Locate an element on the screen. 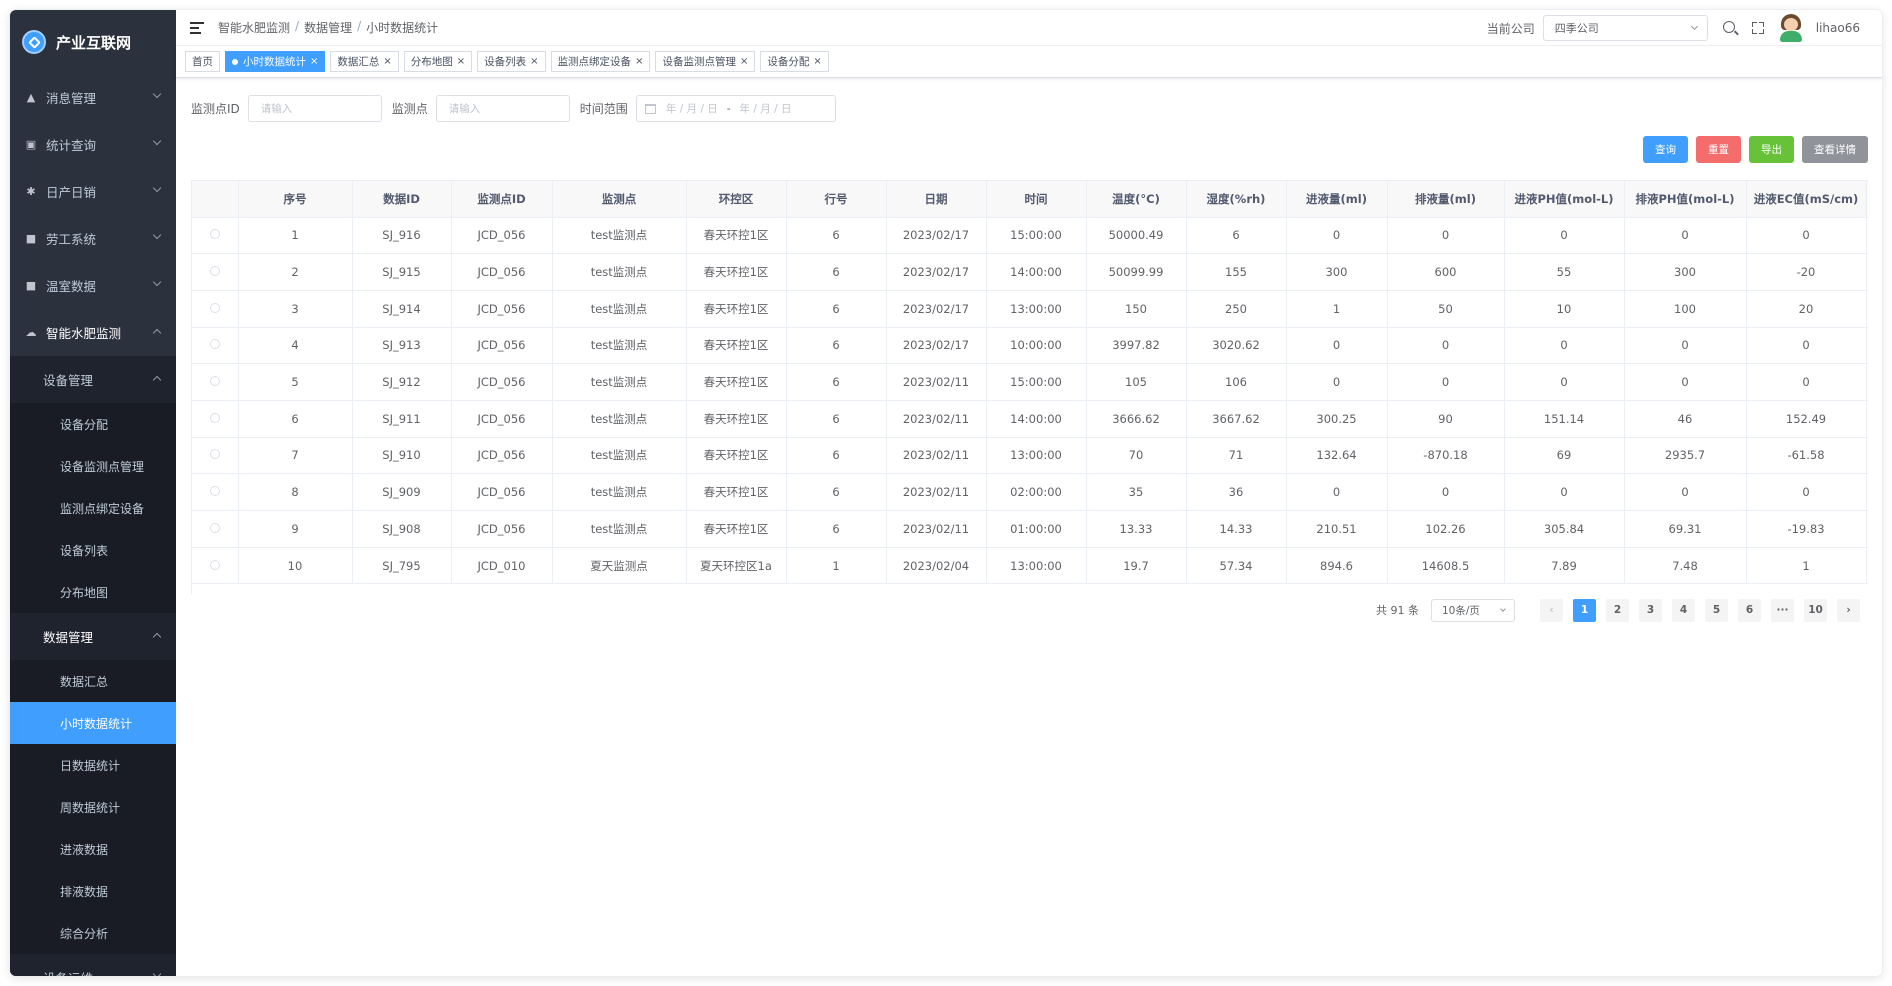 The image size is (1892, 986). username: lihao66 is located at coordinates (1838, 28).